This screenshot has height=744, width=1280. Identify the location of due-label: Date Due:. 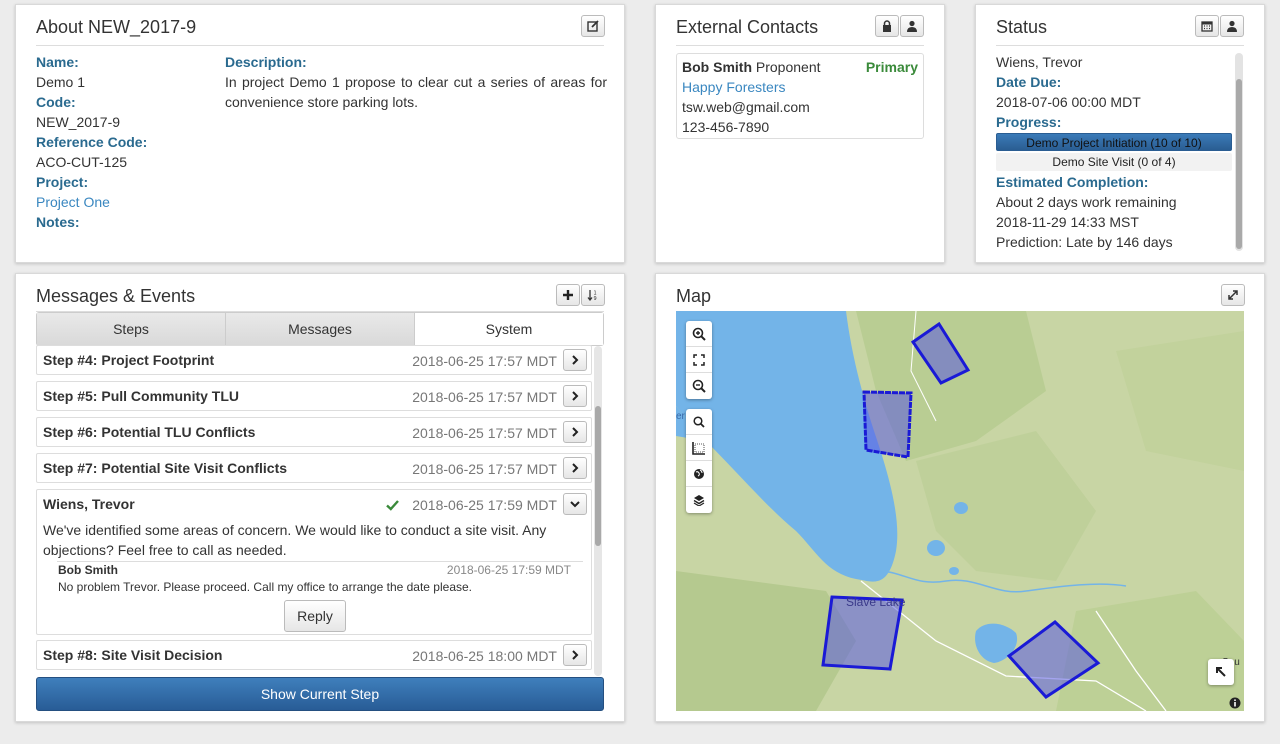
(1029, 82).